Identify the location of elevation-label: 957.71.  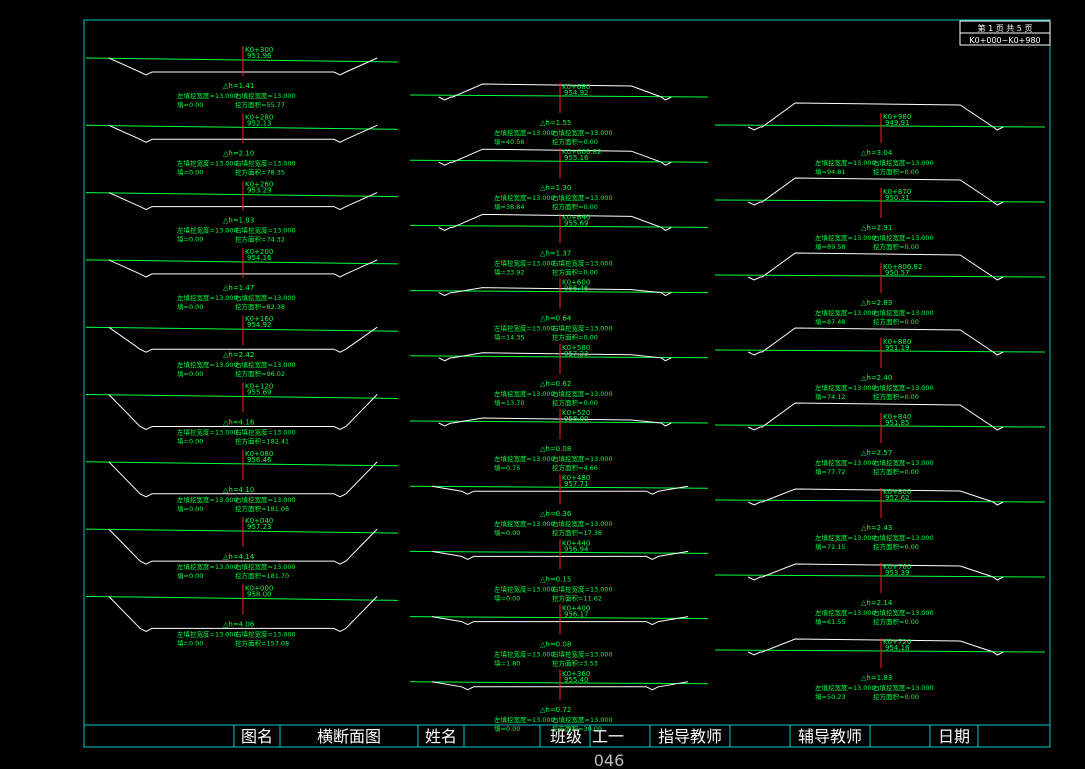
(576, 484).